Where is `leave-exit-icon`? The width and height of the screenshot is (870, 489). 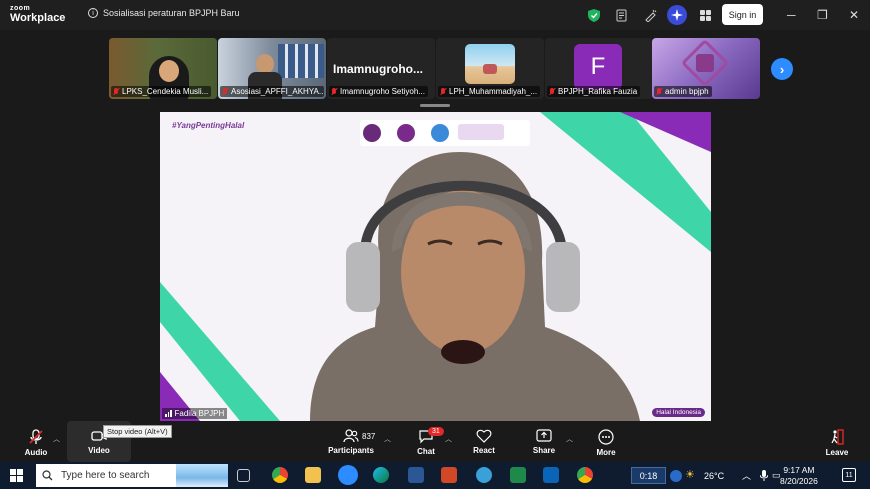
leave-exit-icon is located at coordinates (837, 437).